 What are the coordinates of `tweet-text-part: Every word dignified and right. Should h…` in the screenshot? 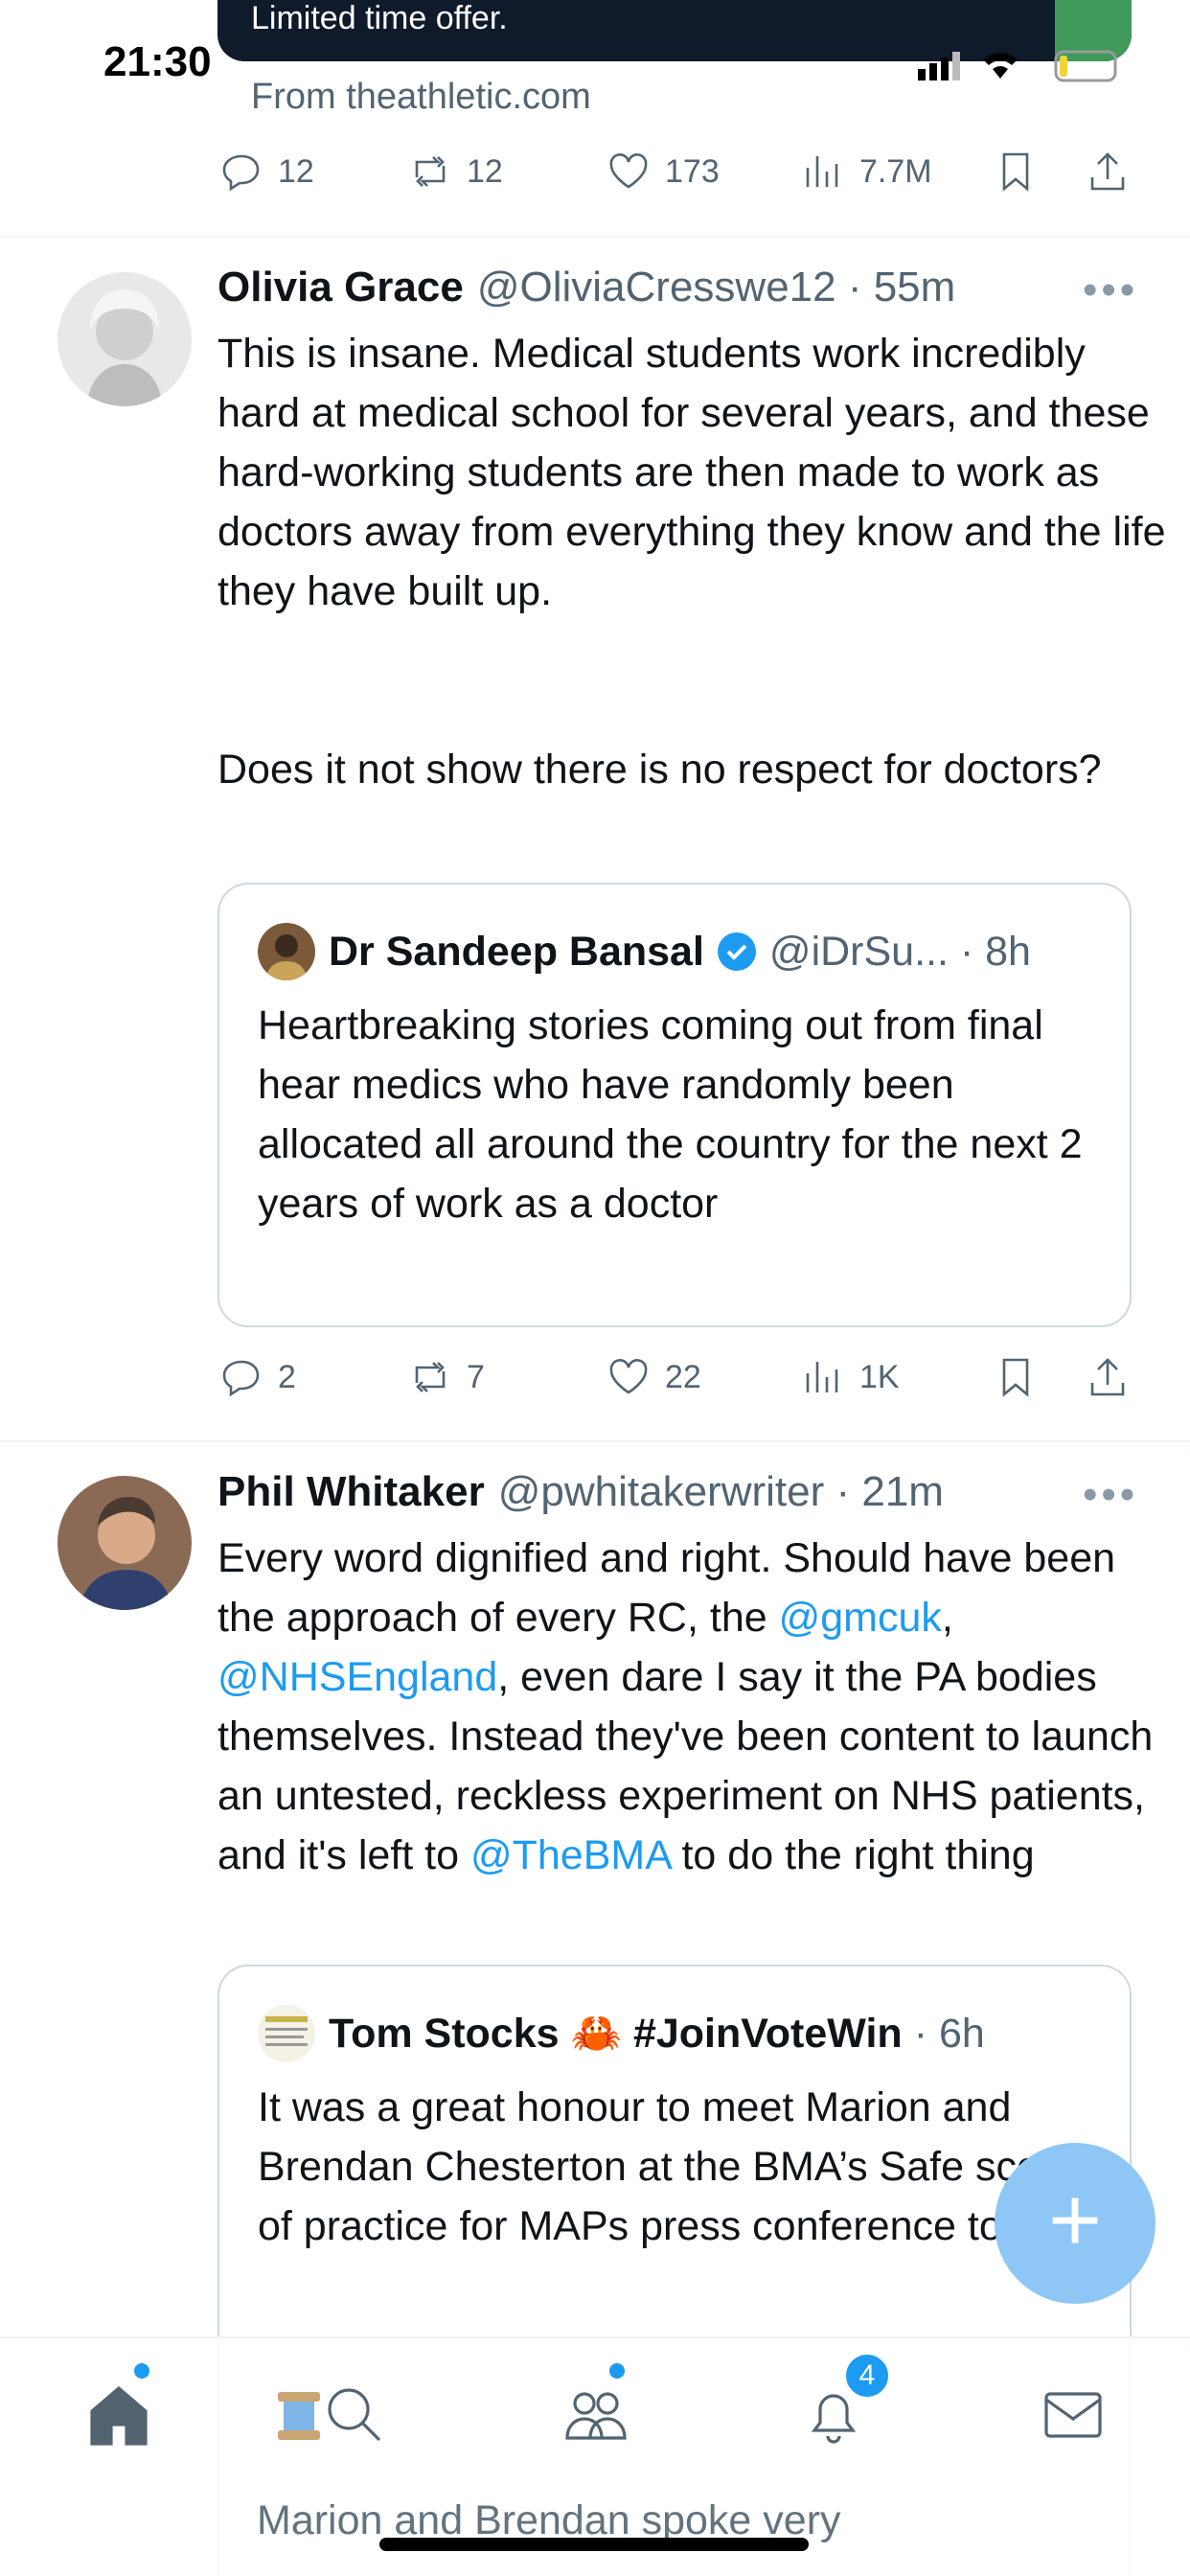 It's located at (672, 1588).